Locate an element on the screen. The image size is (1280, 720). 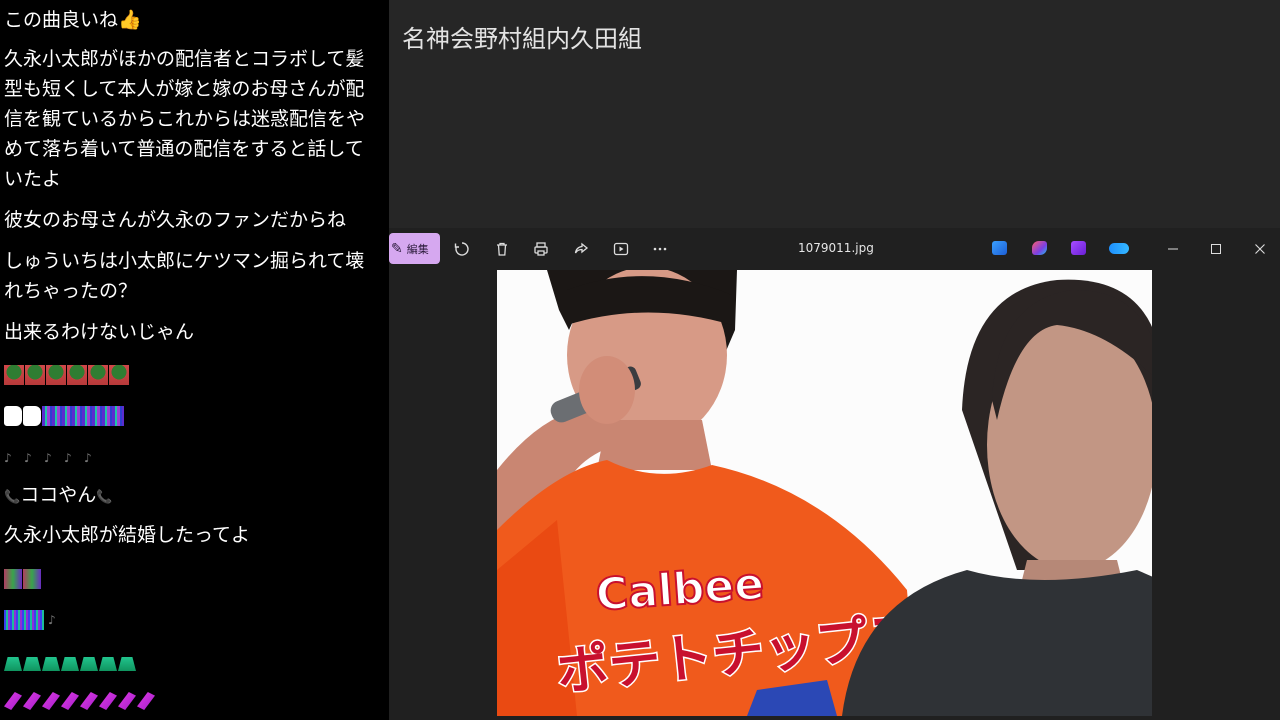
slideshow-icon is located at coordinates (621, 249).